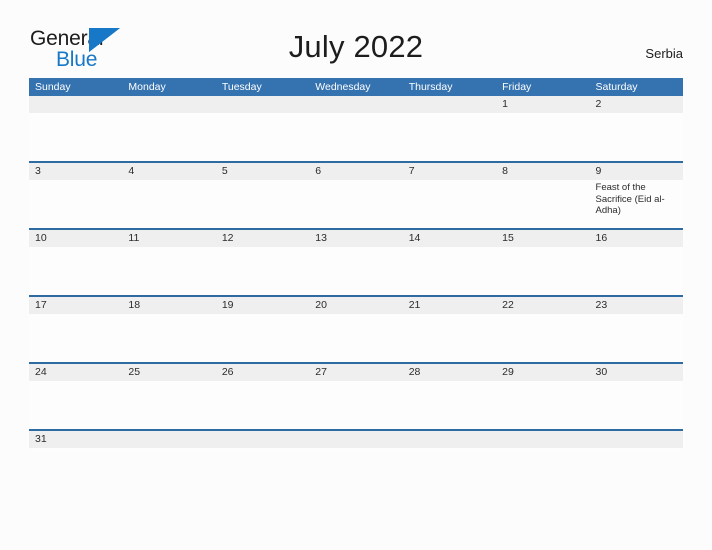 The height and width of the screenshot is (550, 712). I want to click on day-cell-12: 12, so click(262, 262).